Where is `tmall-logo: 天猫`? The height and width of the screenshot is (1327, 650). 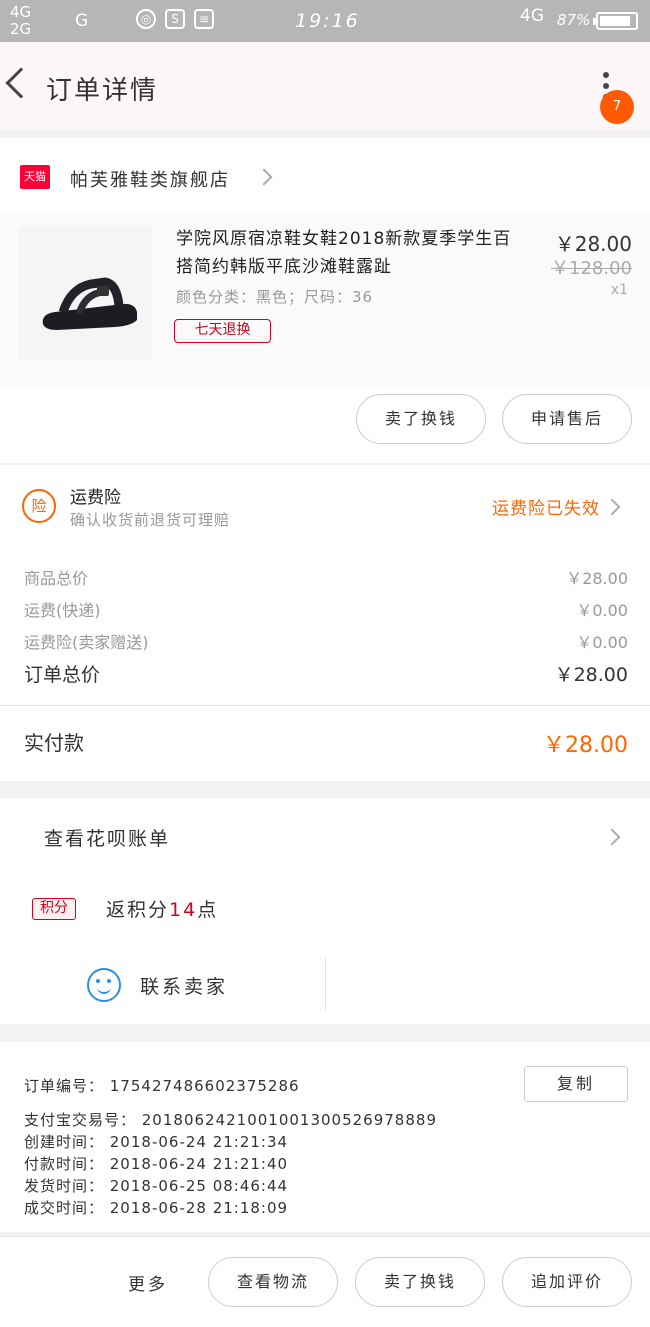
tmall-logo: 天猫 is located at coordinates (35, 177).